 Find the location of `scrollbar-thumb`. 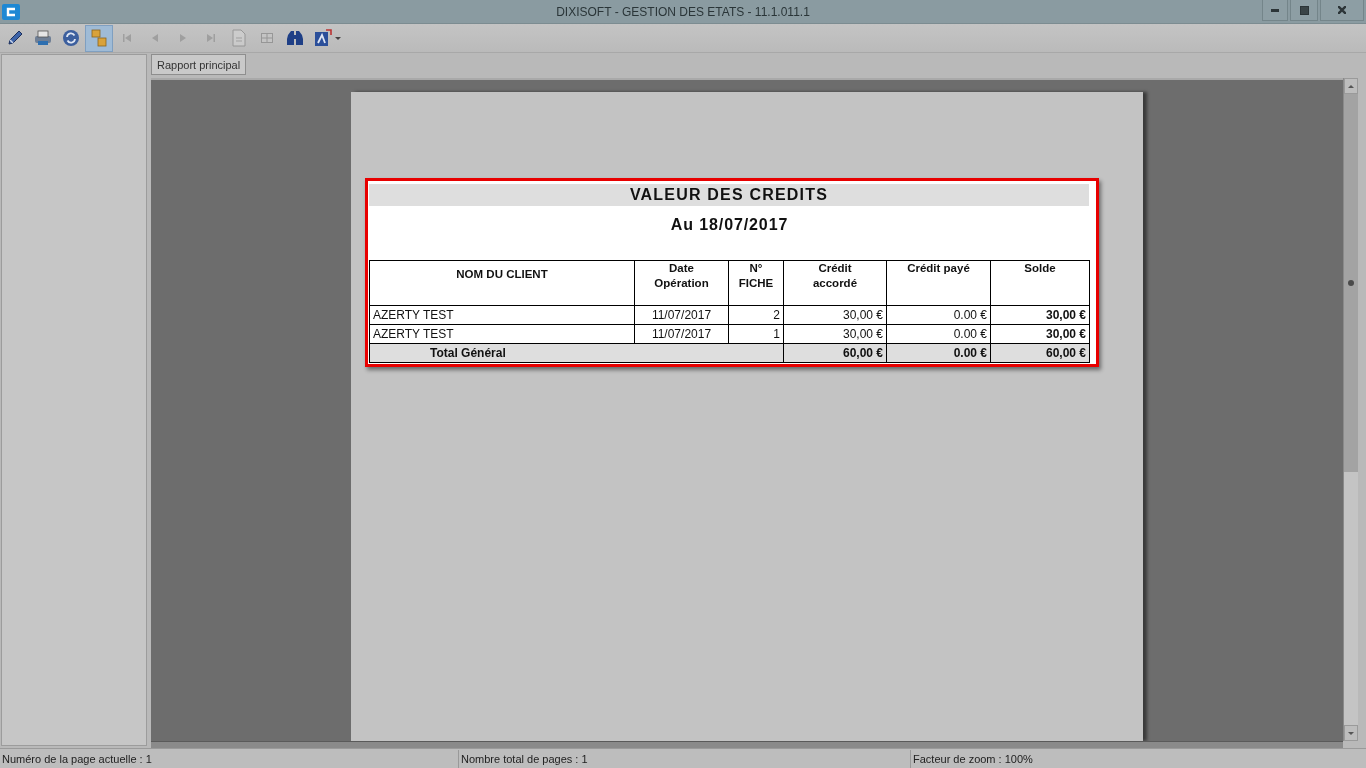

scrollbar-thumb is located at coordinates (1351, 283).